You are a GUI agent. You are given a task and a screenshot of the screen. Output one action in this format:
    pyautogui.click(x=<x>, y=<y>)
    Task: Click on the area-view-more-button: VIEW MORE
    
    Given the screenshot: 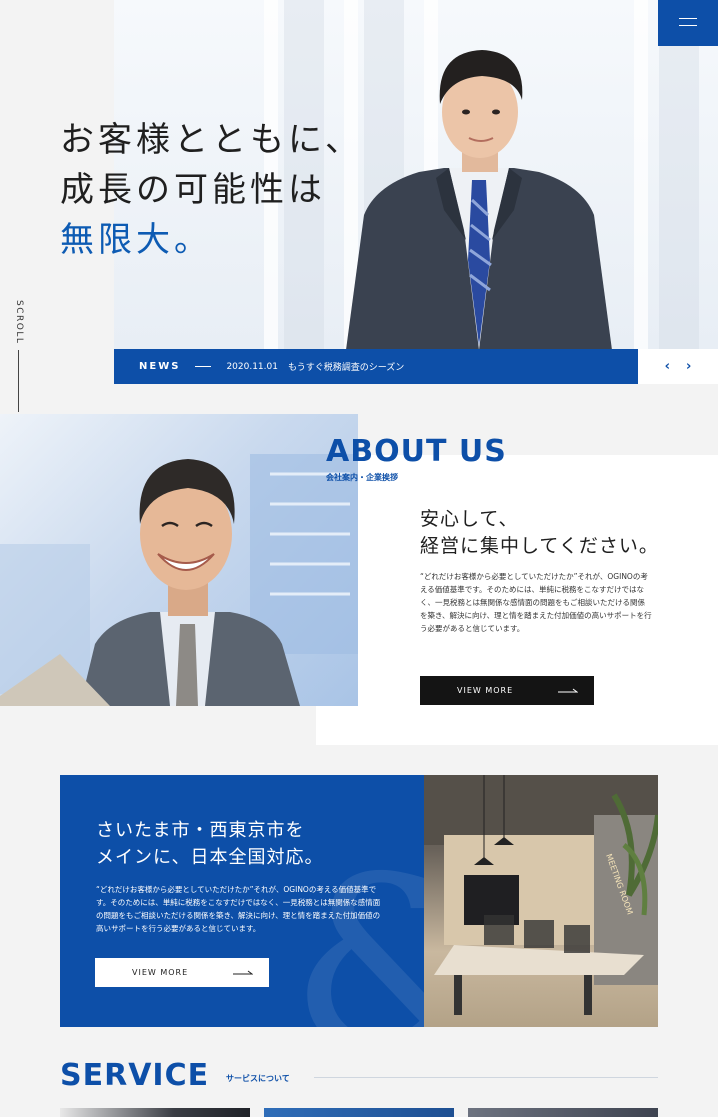 What is the action you would take?
    pyautogui.click(x=182, y=972)
    